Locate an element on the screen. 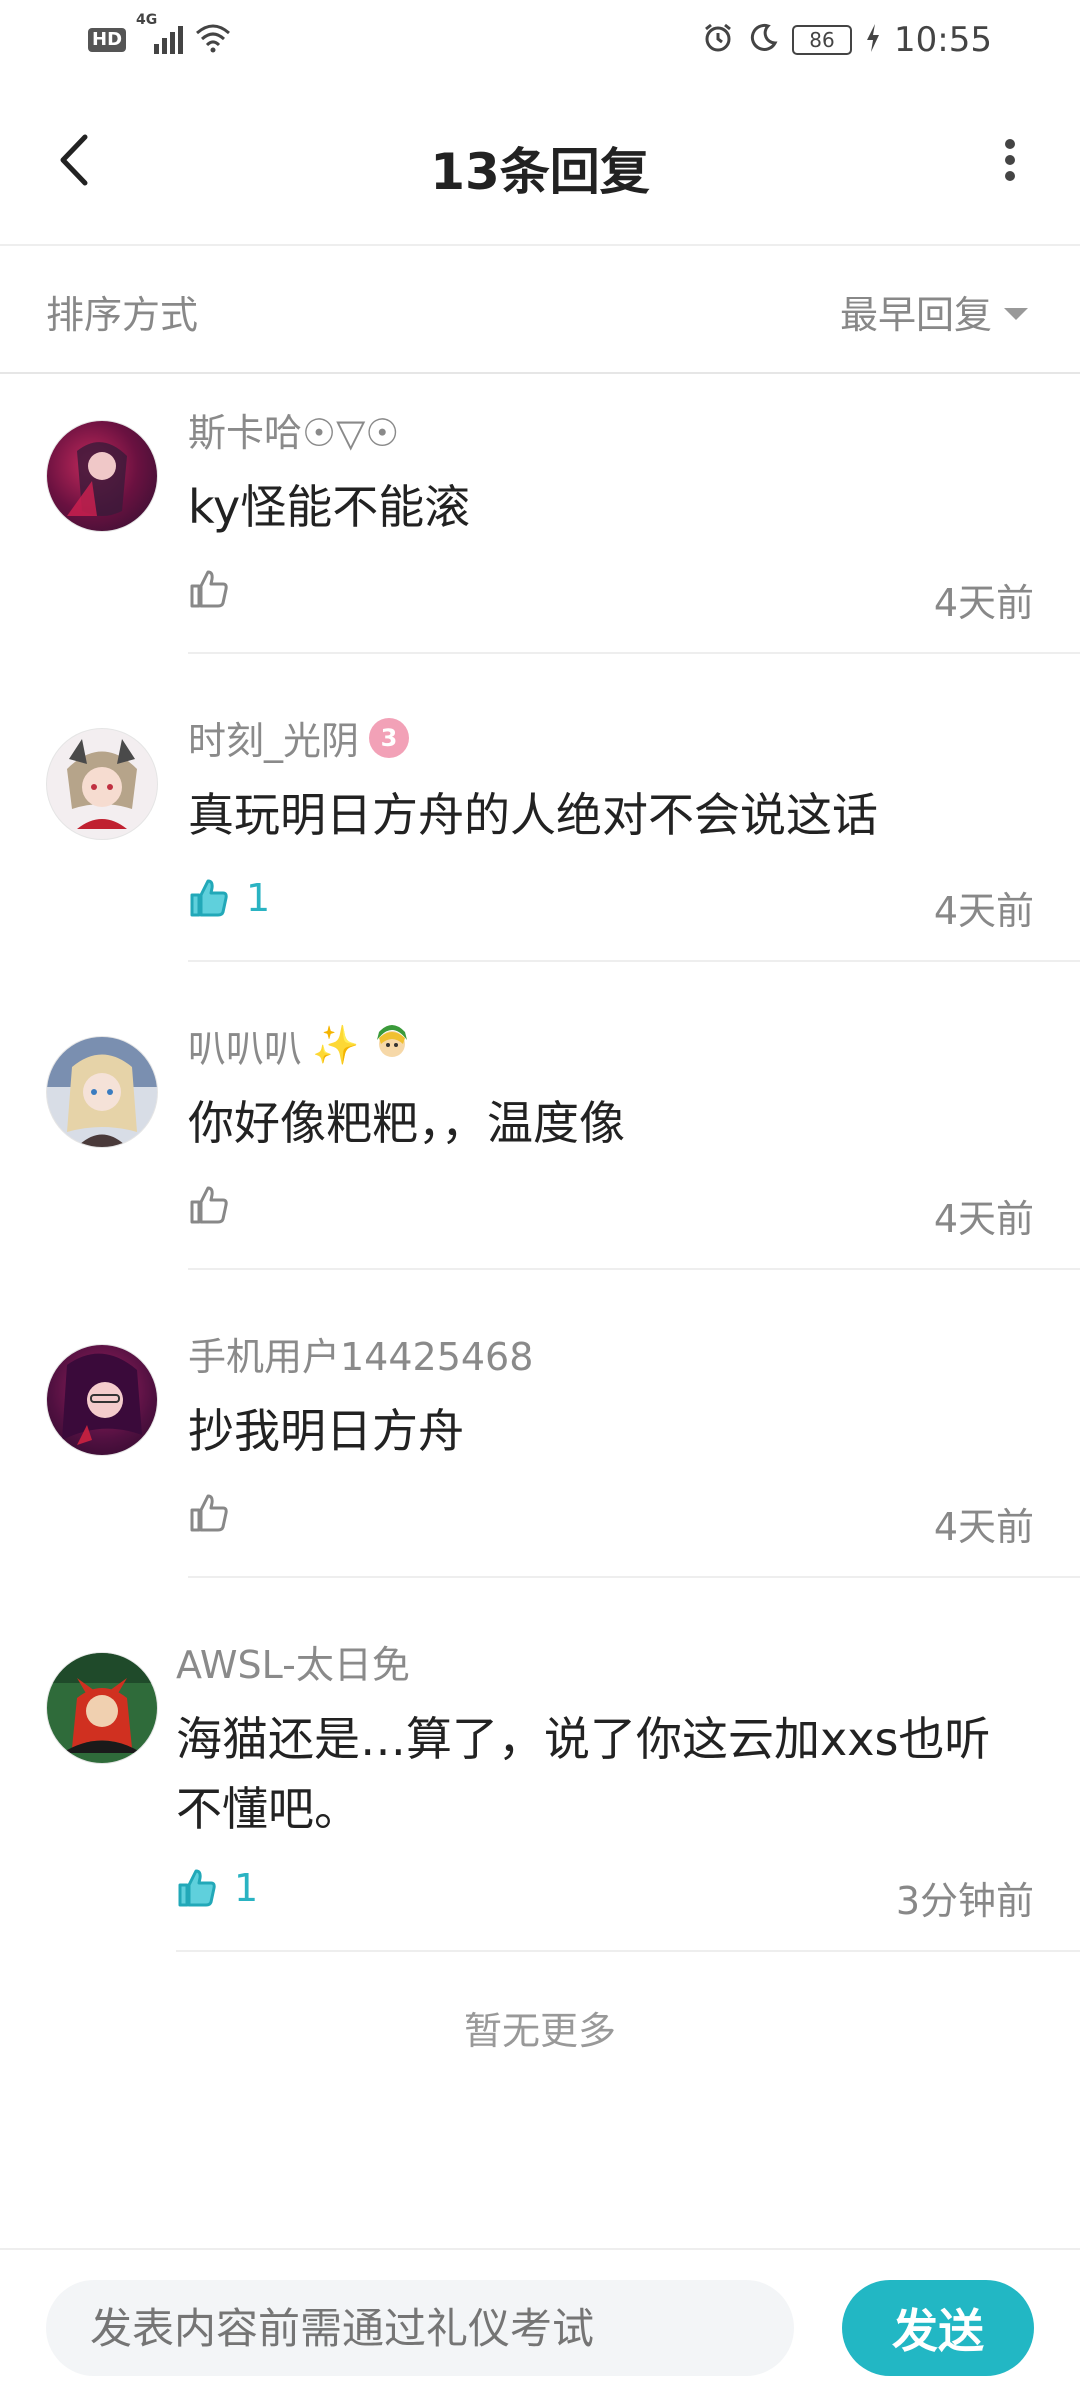  battery-level: 86 is located at coordinates (822, 40).